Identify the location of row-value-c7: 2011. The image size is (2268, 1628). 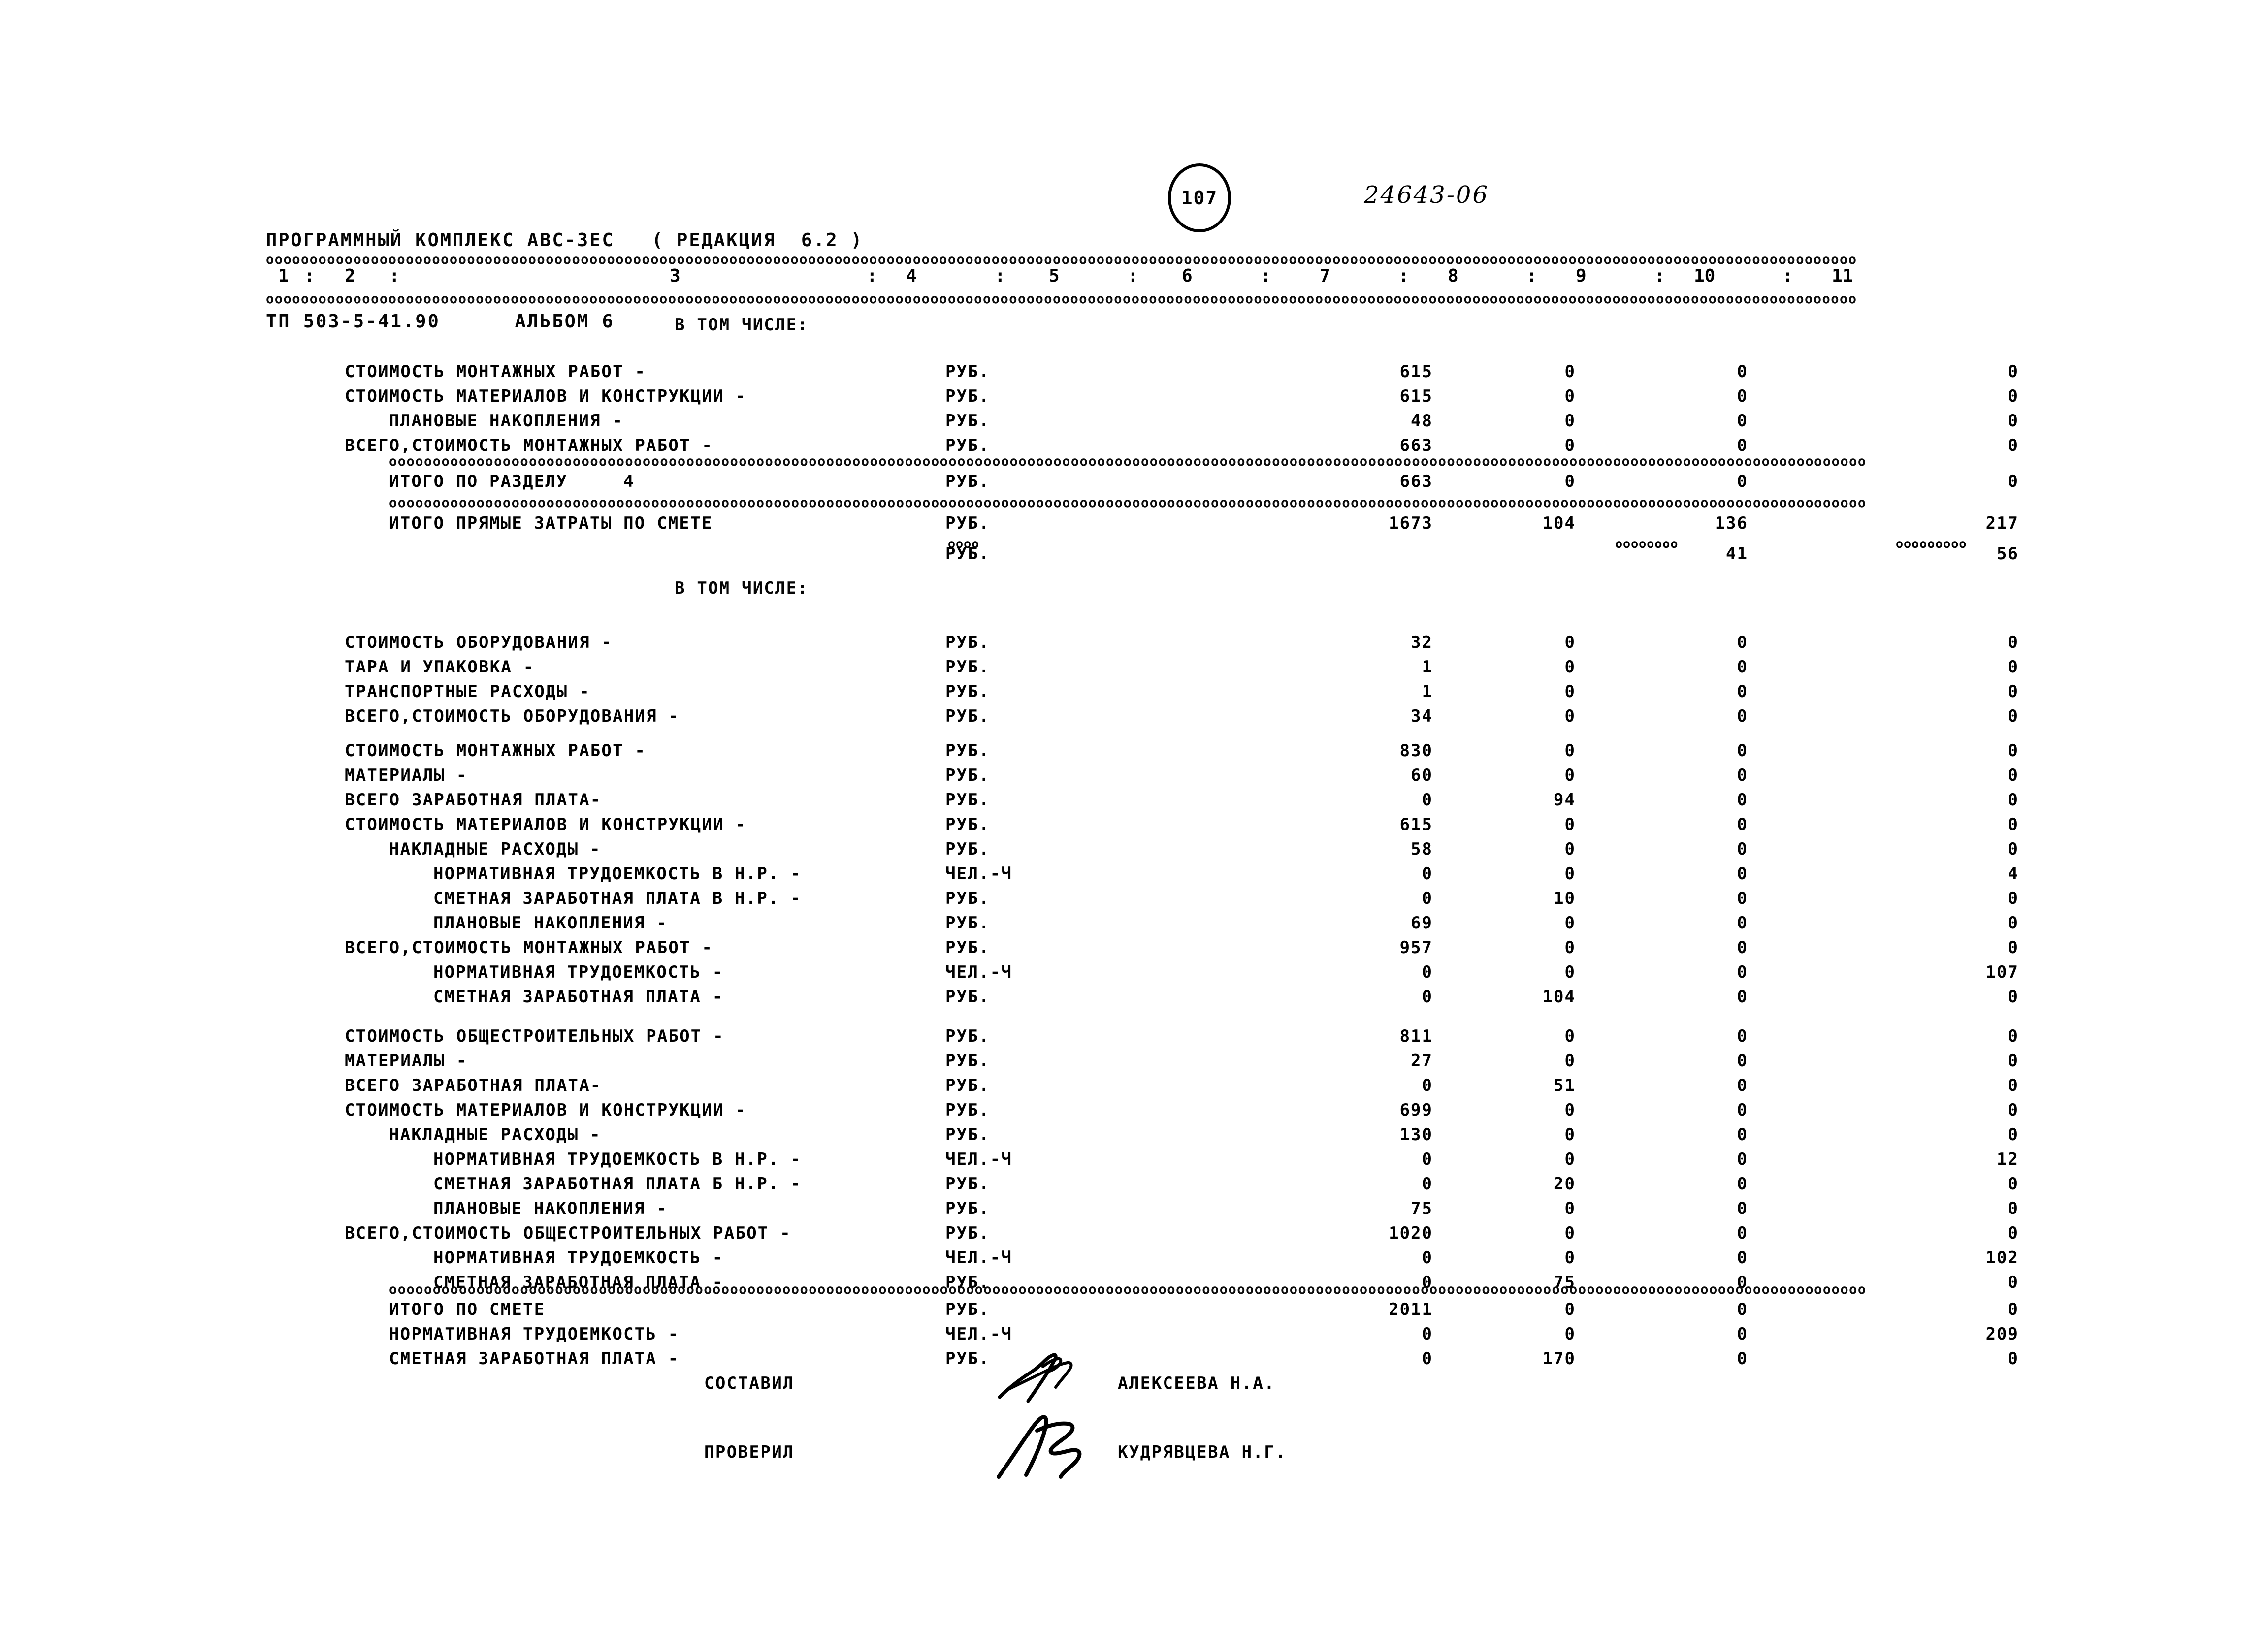
(1411, 1309).